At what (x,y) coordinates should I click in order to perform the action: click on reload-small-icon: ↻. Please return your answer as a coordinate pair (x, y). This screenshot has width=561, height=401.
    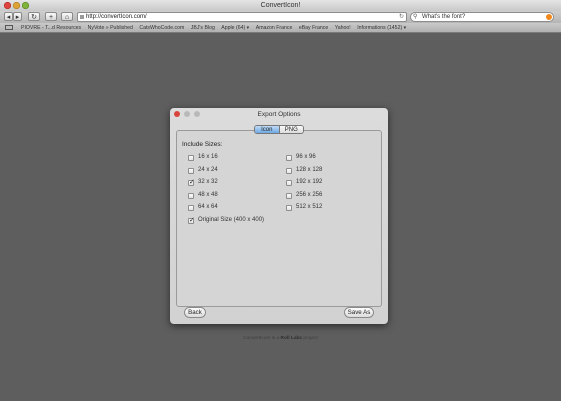
    Looking at the image, I should click on (401, 17).